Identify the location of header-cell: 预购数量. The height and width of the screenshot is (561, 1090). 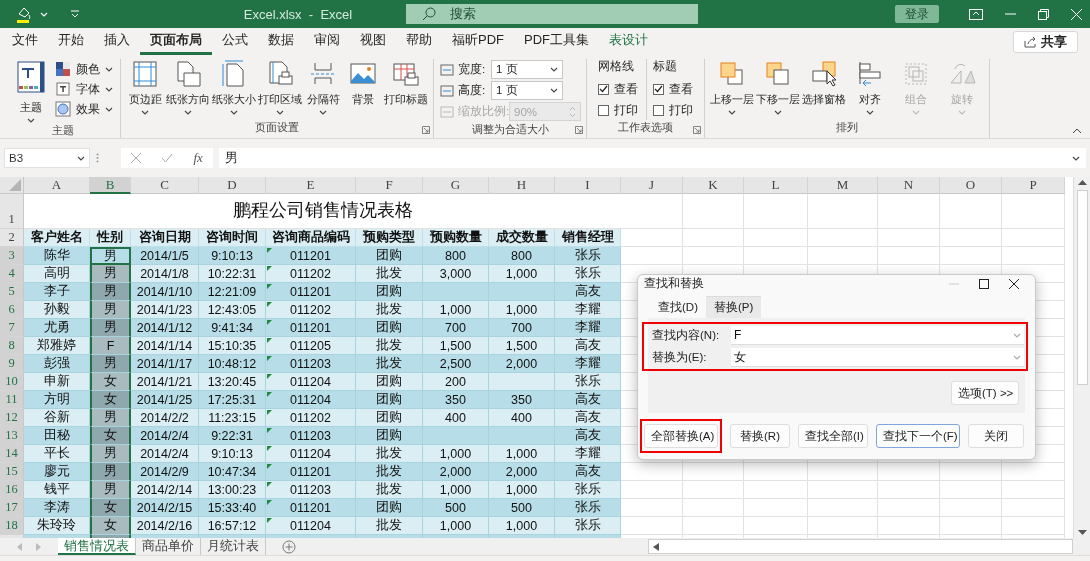
(456, 238).